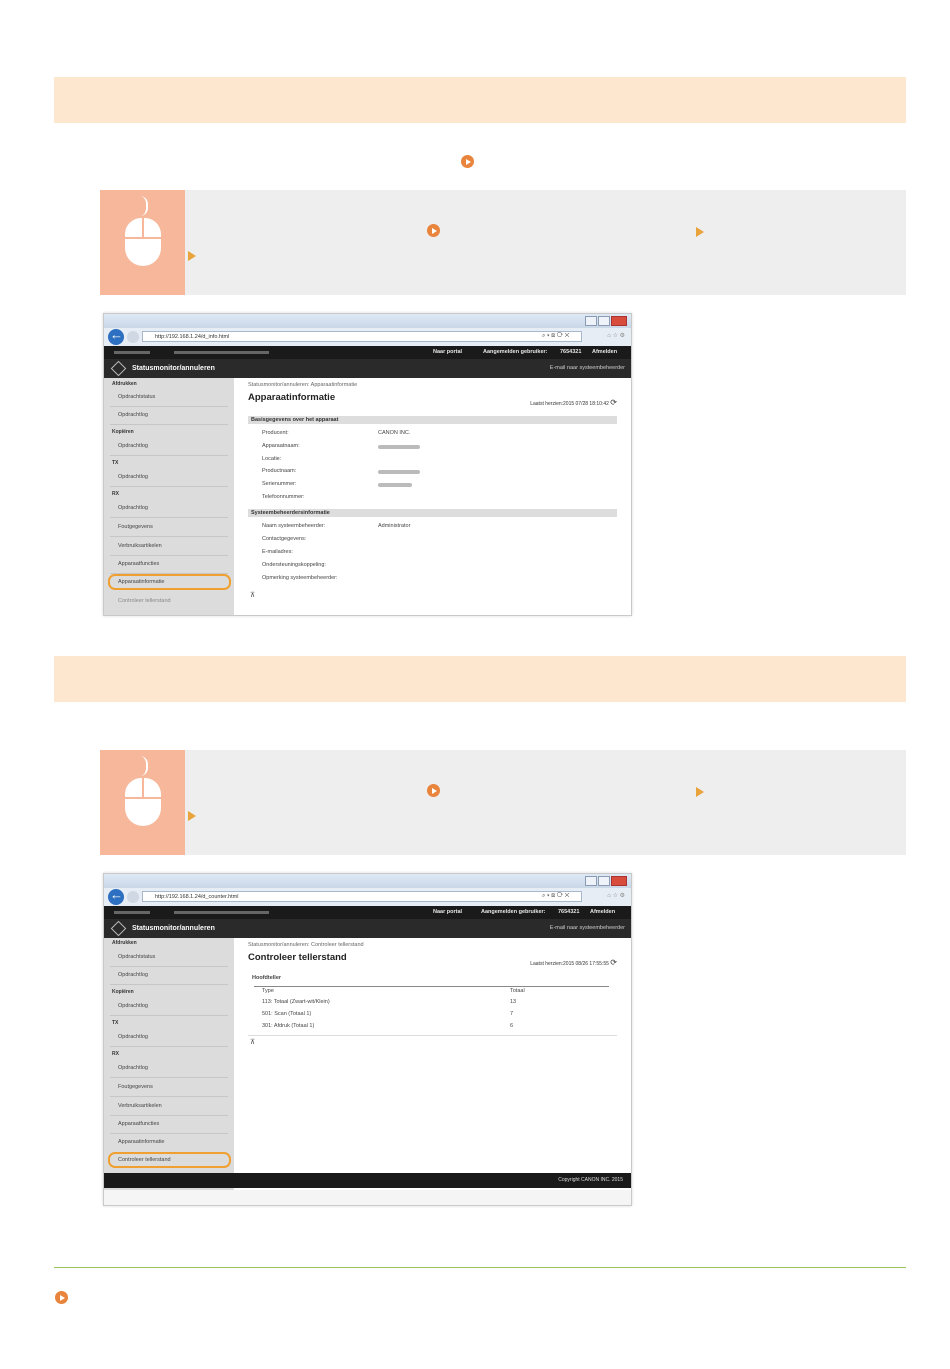  What do you see at coordinates (432, 420) in the screenshot?
I see `section-basic-info: Basisgegevens over het apparaat` at bounding box center [432, 420].